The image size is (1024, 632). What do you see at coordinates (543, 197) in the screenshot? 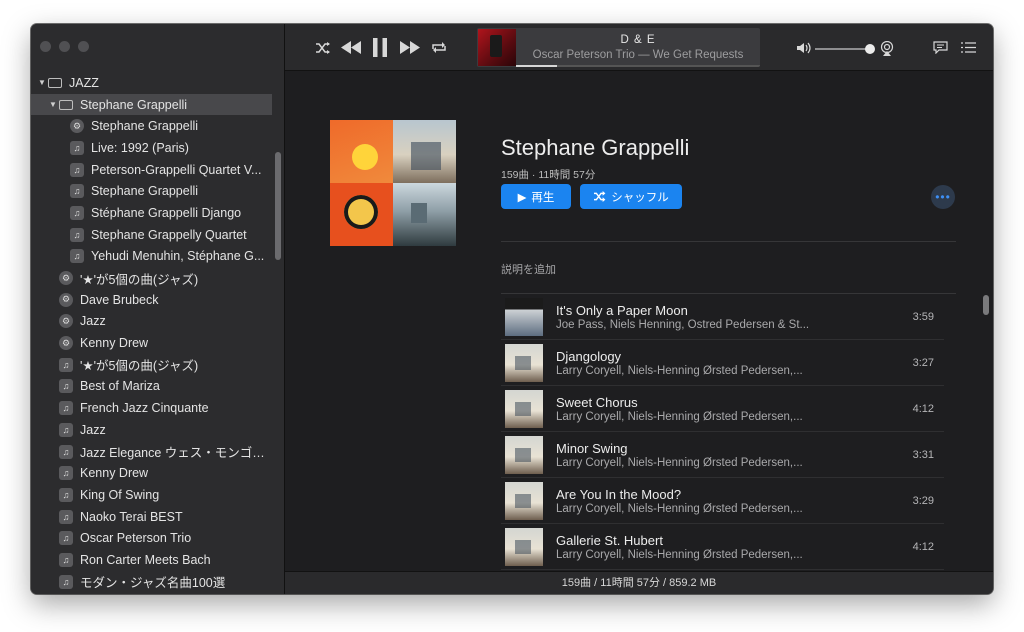
I see `play-button-label: 再生` at bounding box center [543, 197].